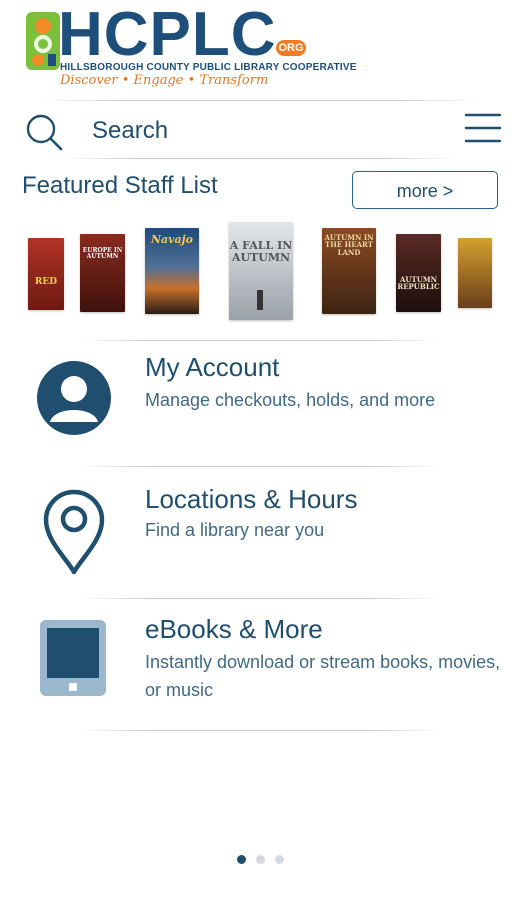  Describe the element at coordinates (46, 274) in the screenshot. I see `book-cover-1: RED` at that location.